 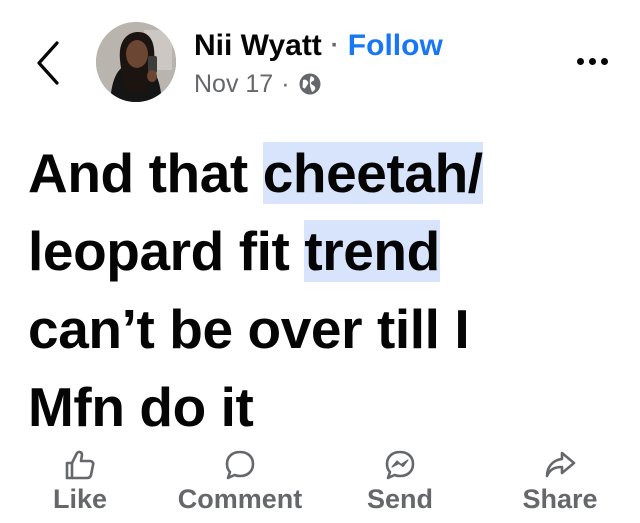 What do you see at coordinates (249, 329) in the screenshot?
I see `post-text-segment: can’t be over till I` at bounding box center [249, 329].